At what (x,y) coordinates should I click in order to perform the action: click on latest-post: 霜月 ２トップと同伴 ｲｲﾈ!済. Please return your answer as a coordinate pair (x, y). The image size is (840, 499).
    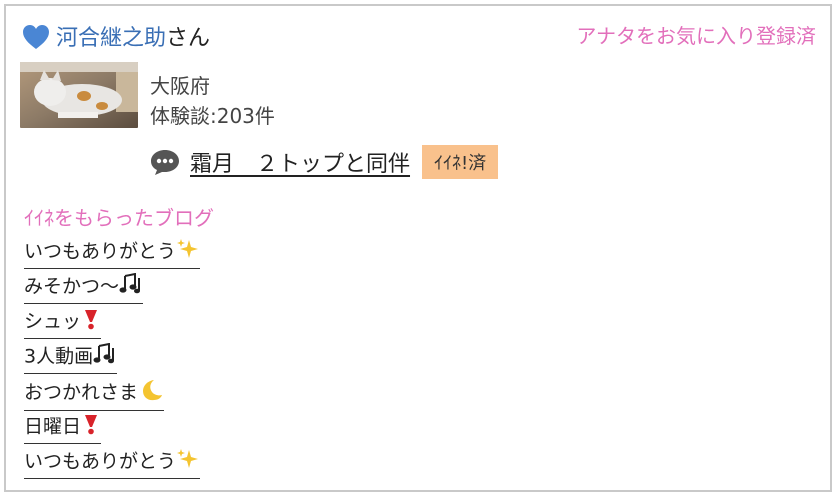
    Looking at the image, I should click on (324, 162).